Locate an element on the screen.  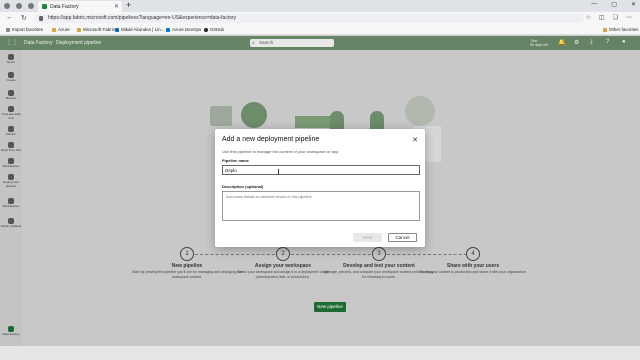
new-pipeline-button: New pipeline is located at coordinates (330, 307).